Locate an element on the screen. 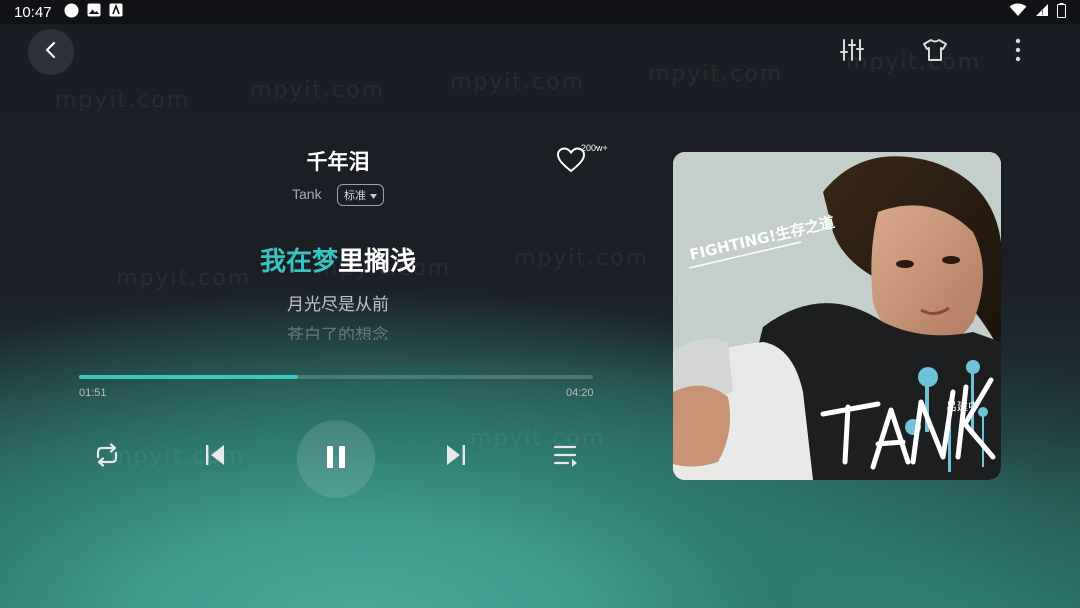 Image resolution: width=1080 pixels, height=608 pixels. next-button is located at coordinates (456, 457).